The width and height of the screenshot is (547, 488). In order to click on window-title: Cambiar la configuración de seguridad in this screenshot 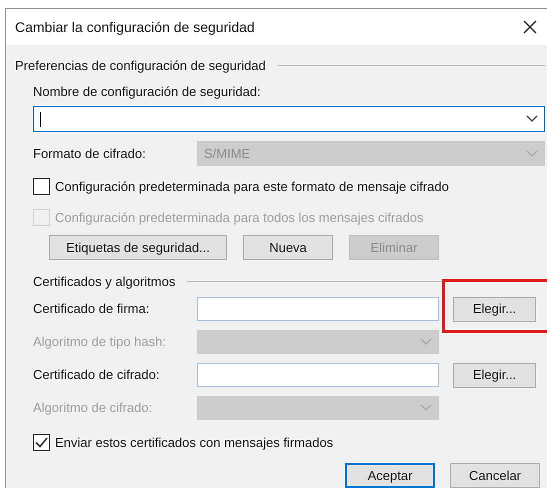, I will do `click(135, 27)`.